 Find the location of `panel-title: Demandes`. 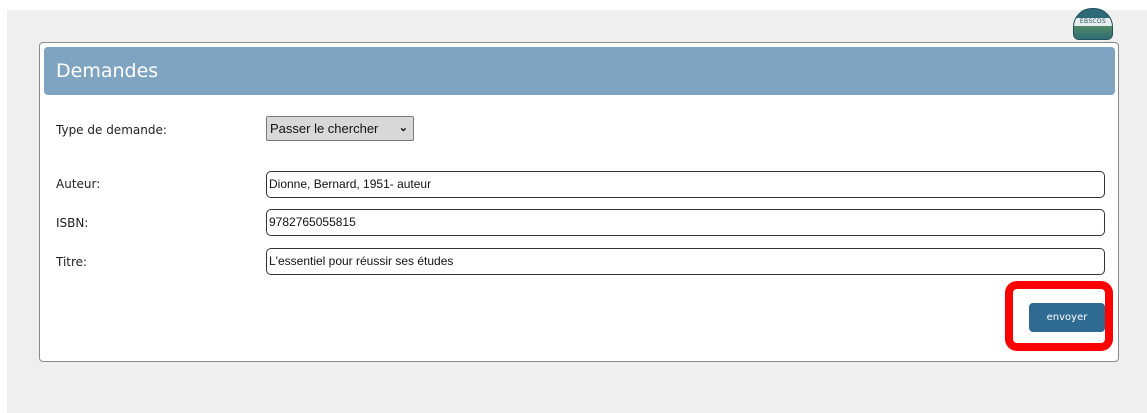

panel-title: Demandes is located at coordinates (107, 71).